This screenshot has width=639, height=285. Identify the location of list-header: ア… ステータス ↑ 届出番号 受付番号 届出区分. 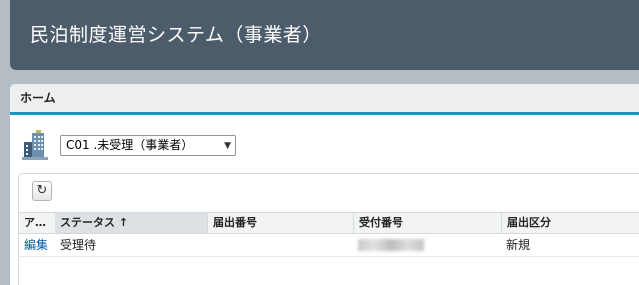
(329, 223).